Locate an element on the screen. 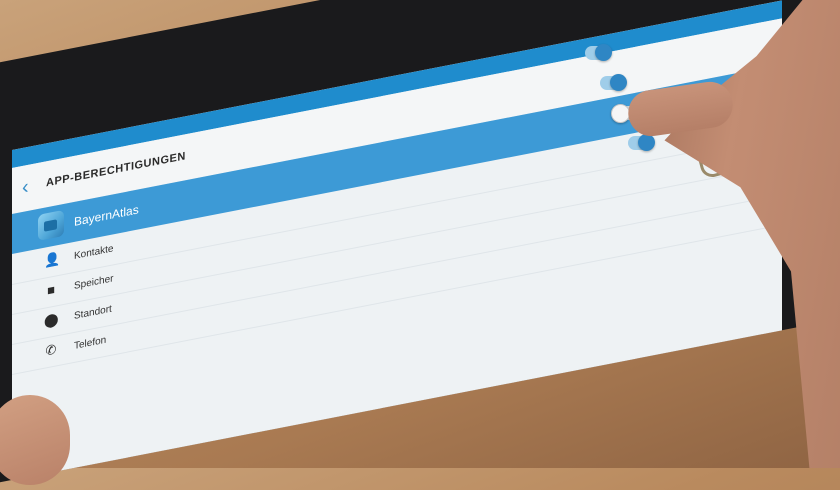  bayernatlas-app-icon is located at coordinates (51, 225).